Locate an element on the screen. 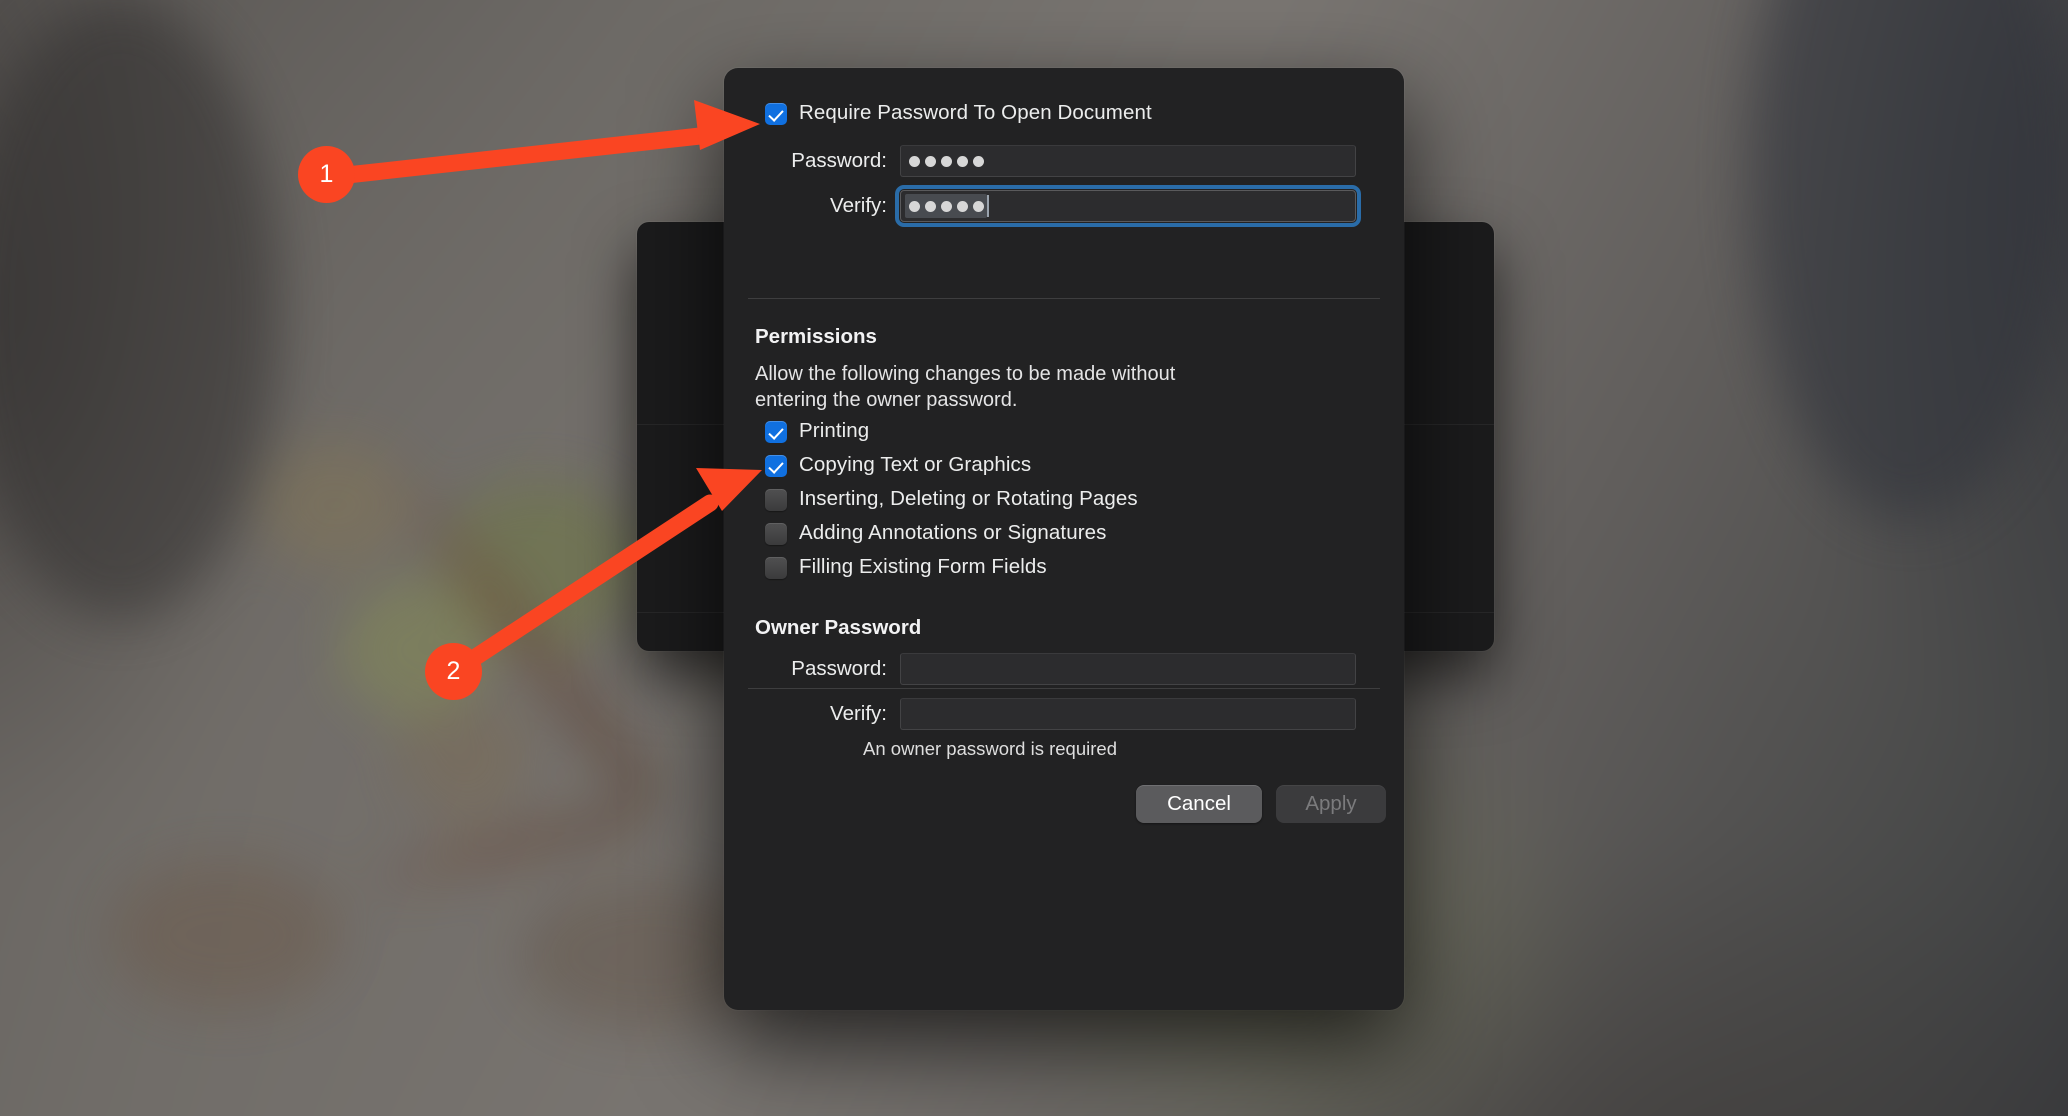  owner-password-row: Password: is located at coordinates (1049, 669).